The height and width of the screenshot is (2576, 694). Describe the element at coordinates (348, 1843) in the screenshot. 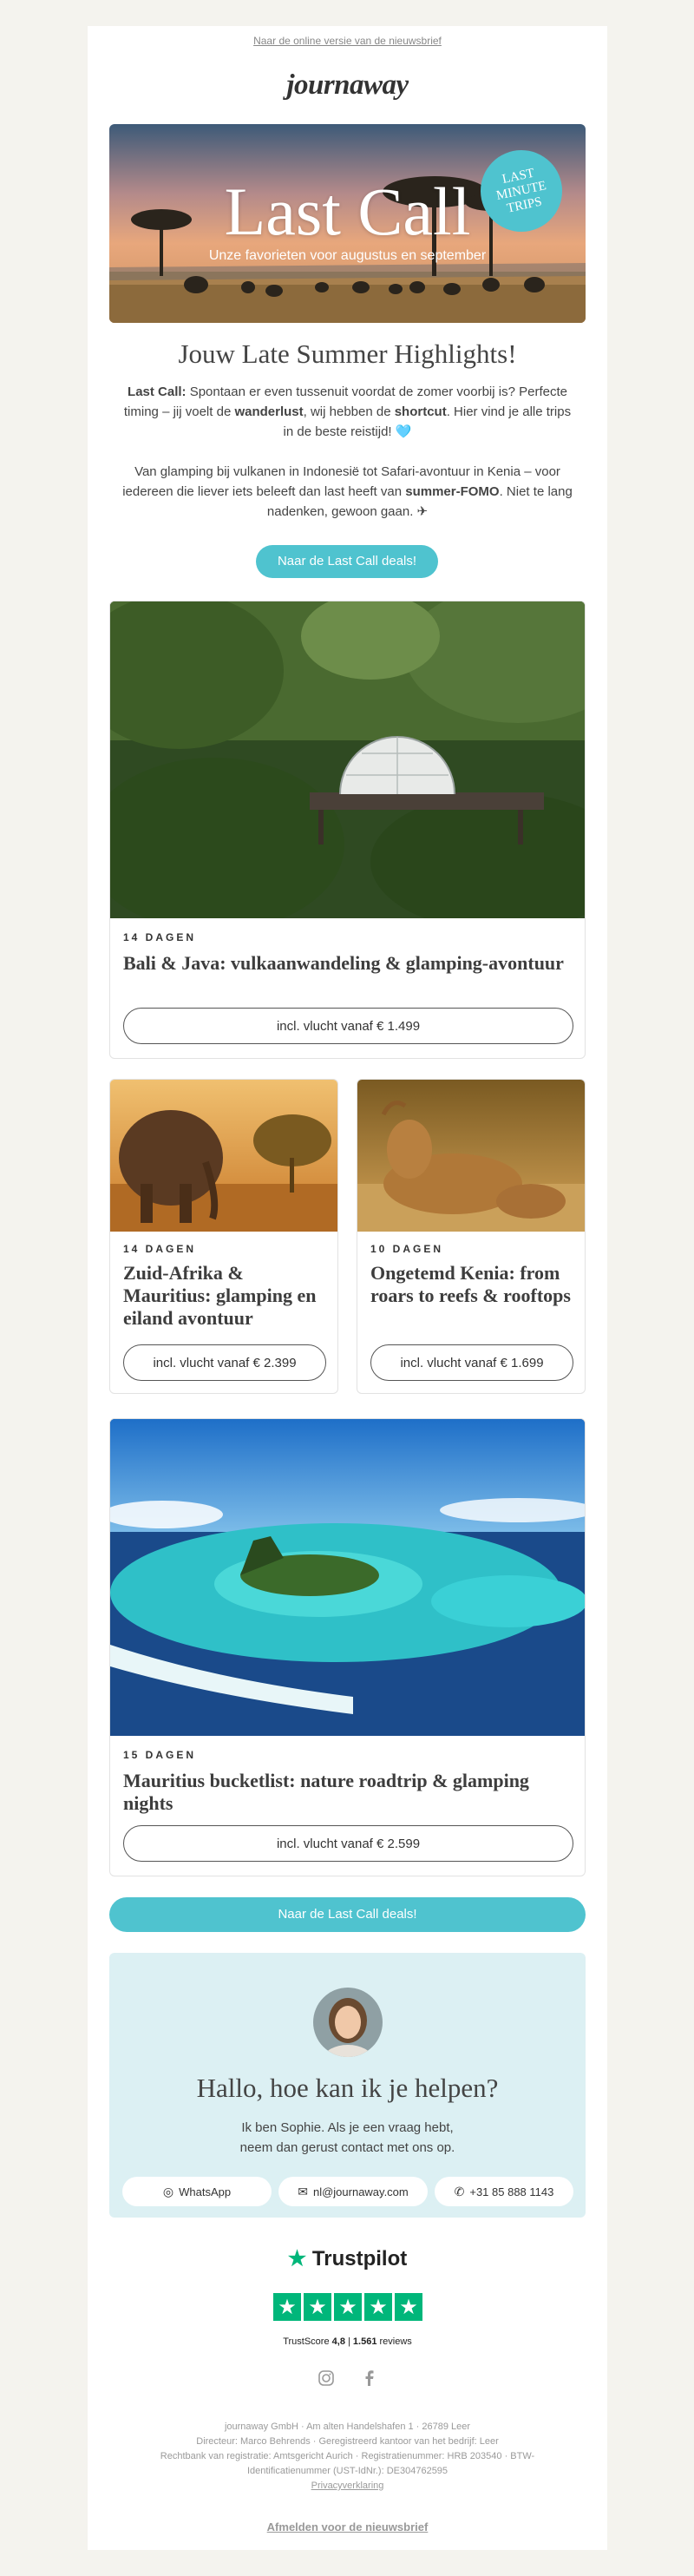

I see `trip-price-button: incl. vlucht vanaf € 2.599` at that location.